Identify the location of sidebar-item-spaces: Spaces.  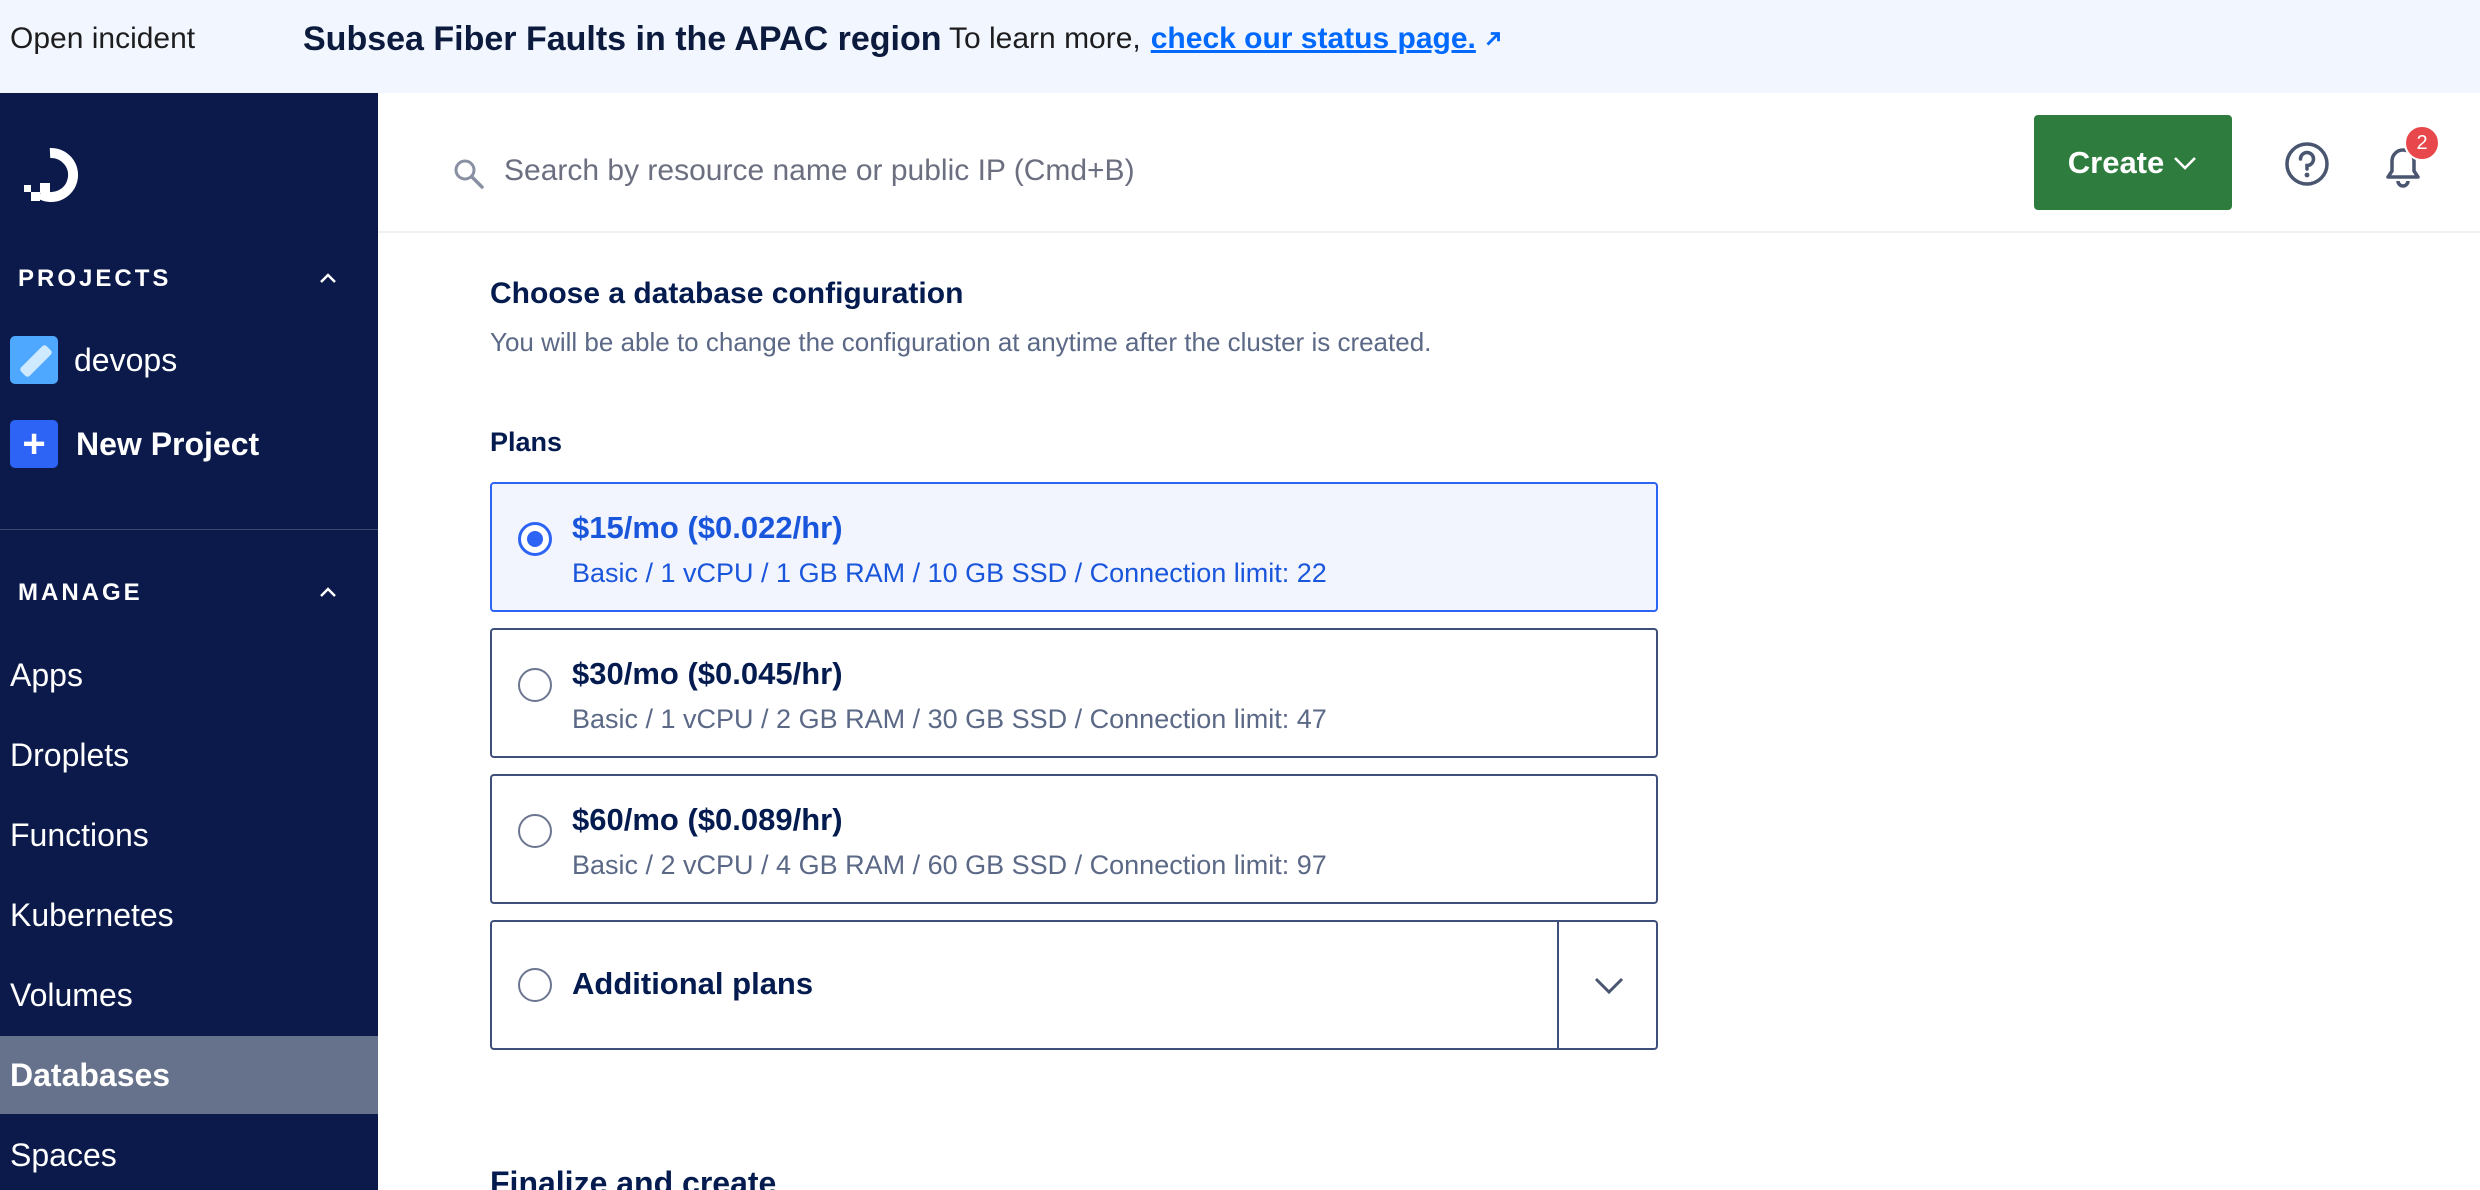
(189, 1153).